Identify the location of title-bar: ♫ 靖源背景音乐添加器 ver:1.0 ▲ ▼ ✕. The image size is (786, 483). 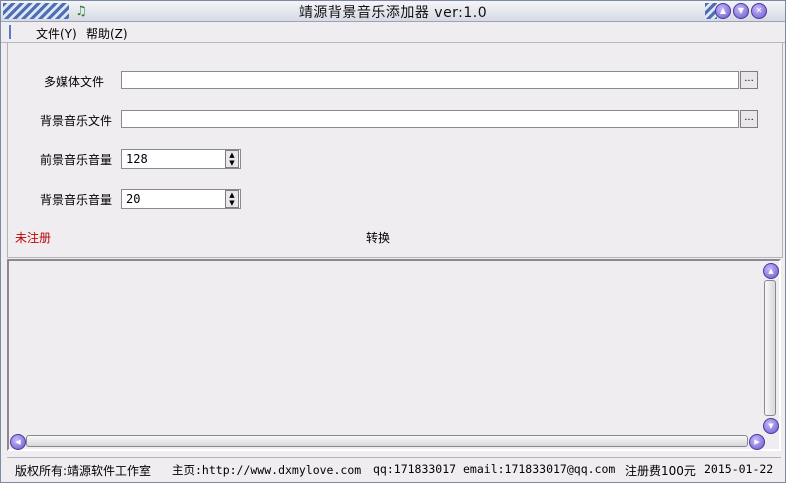
(393, 11).